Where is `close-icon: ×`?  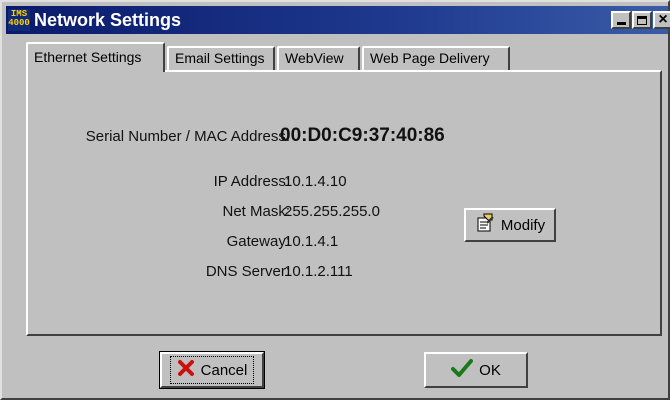 close-icon: × is located at coordinates (663, 19).